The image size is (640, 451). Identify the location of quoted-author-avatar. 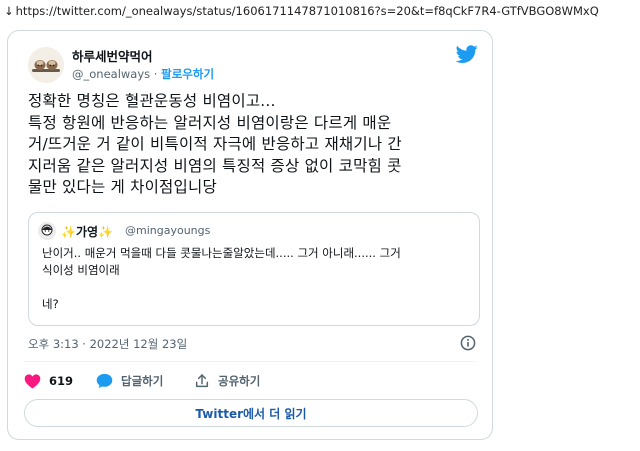
(47, 231).